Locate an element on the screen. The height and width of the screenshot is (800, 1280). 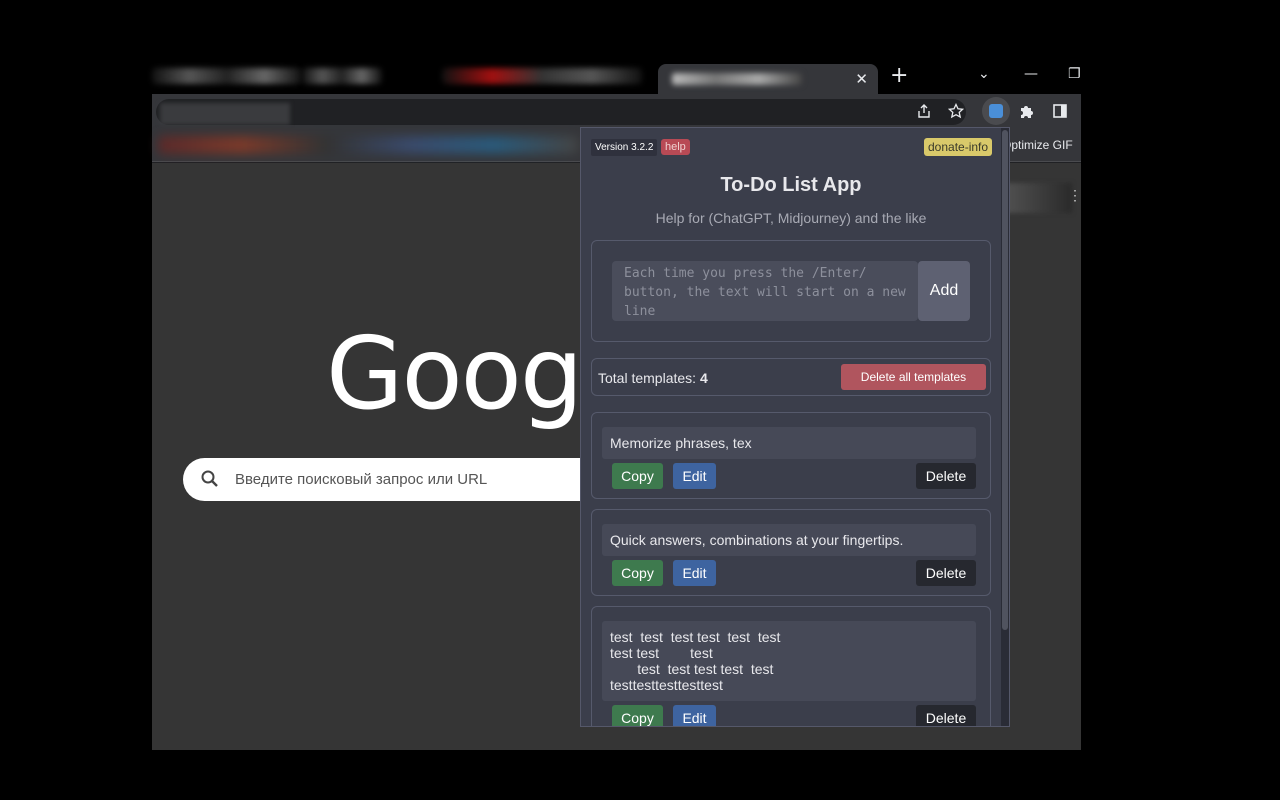
side-panel-icon is located at coordinates (1060, 111).